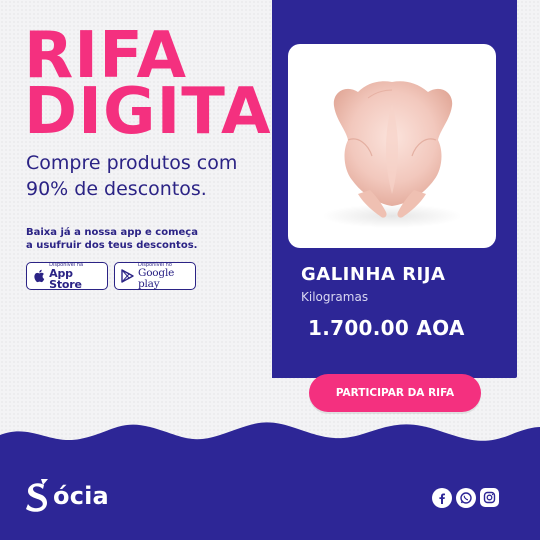 This screenshot has width=540, height=540. I want to click on product-name: GALINHA RIJA, so click(373, 274).